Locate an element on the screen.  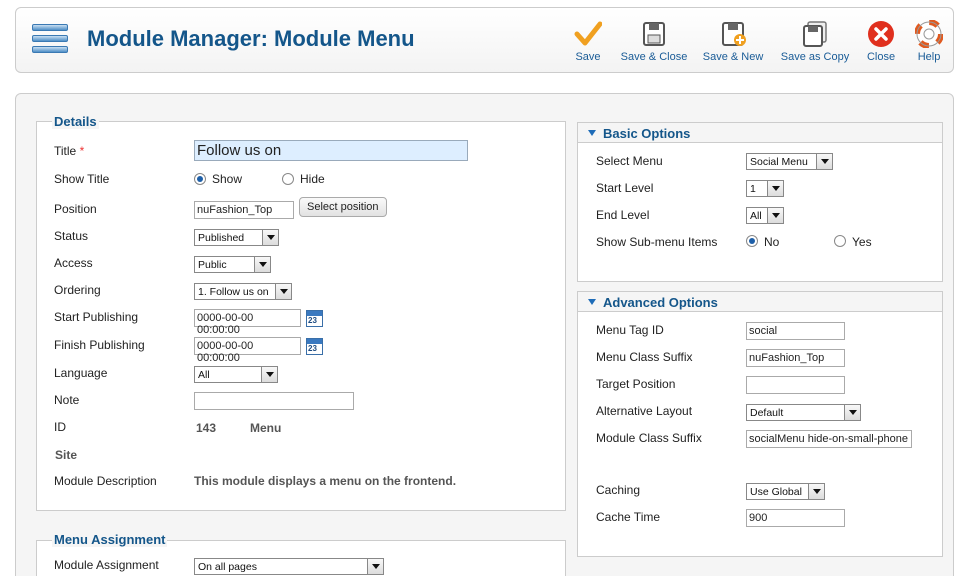
floppy-disk-copy-icon is located at coordinates (815, 34).